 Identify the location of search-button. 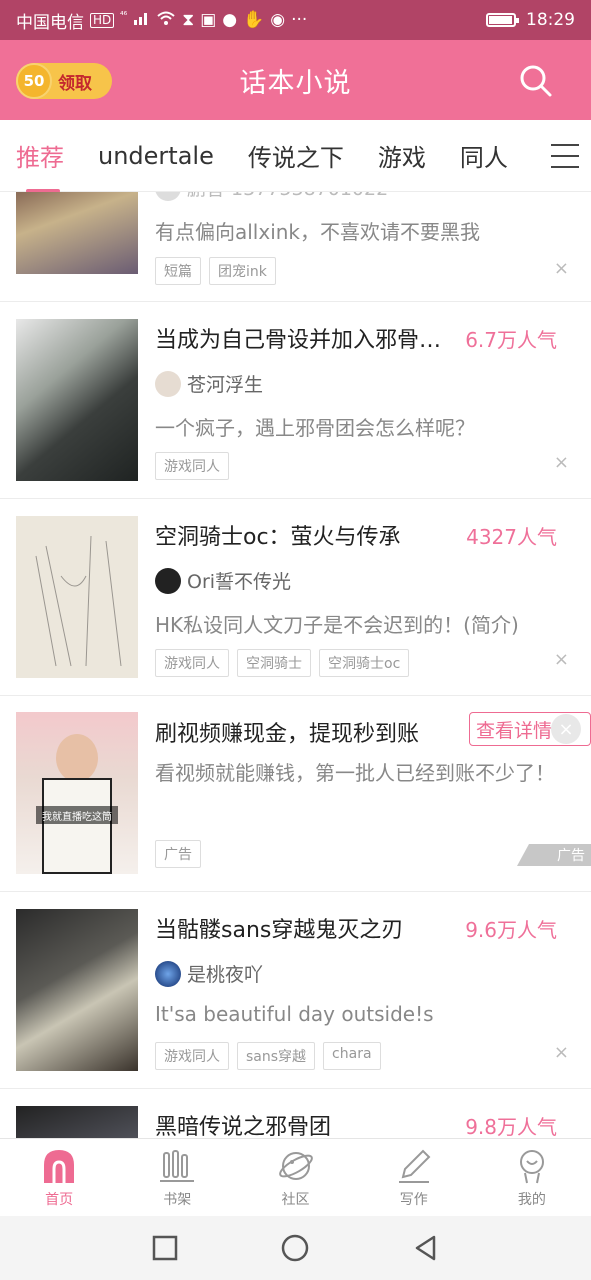
(536, 81).